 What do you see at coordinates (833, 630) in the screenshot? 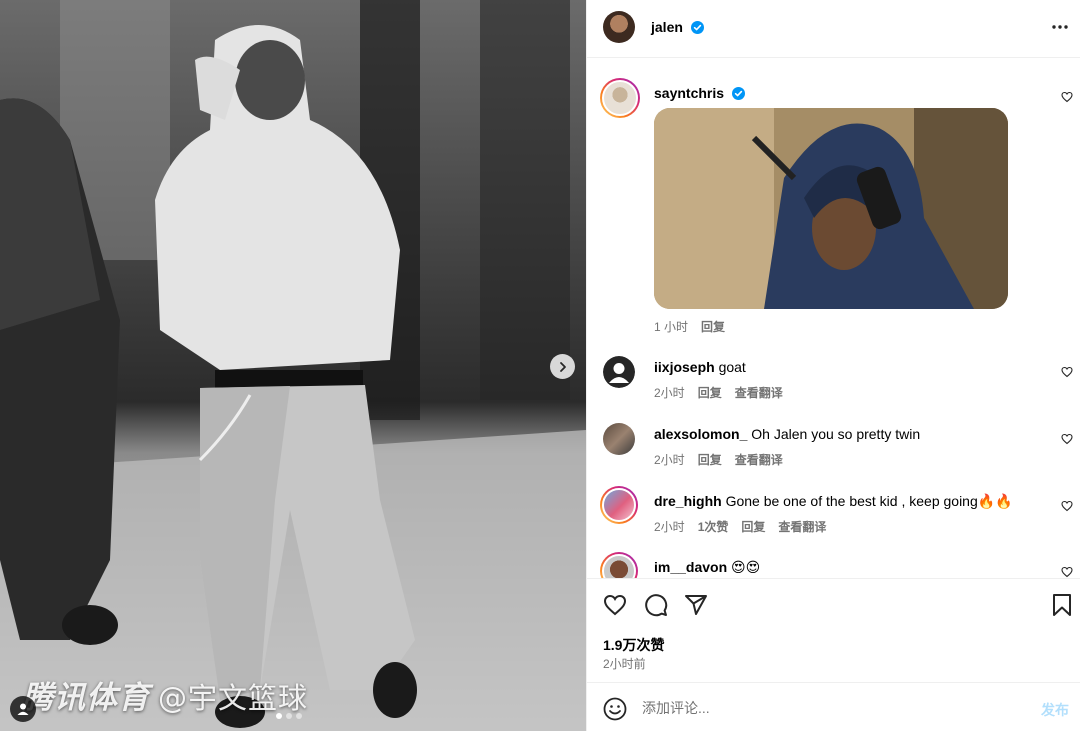
I see `post-actions: 1.9万次赞 2小时前` at bounding box center [833, 630].